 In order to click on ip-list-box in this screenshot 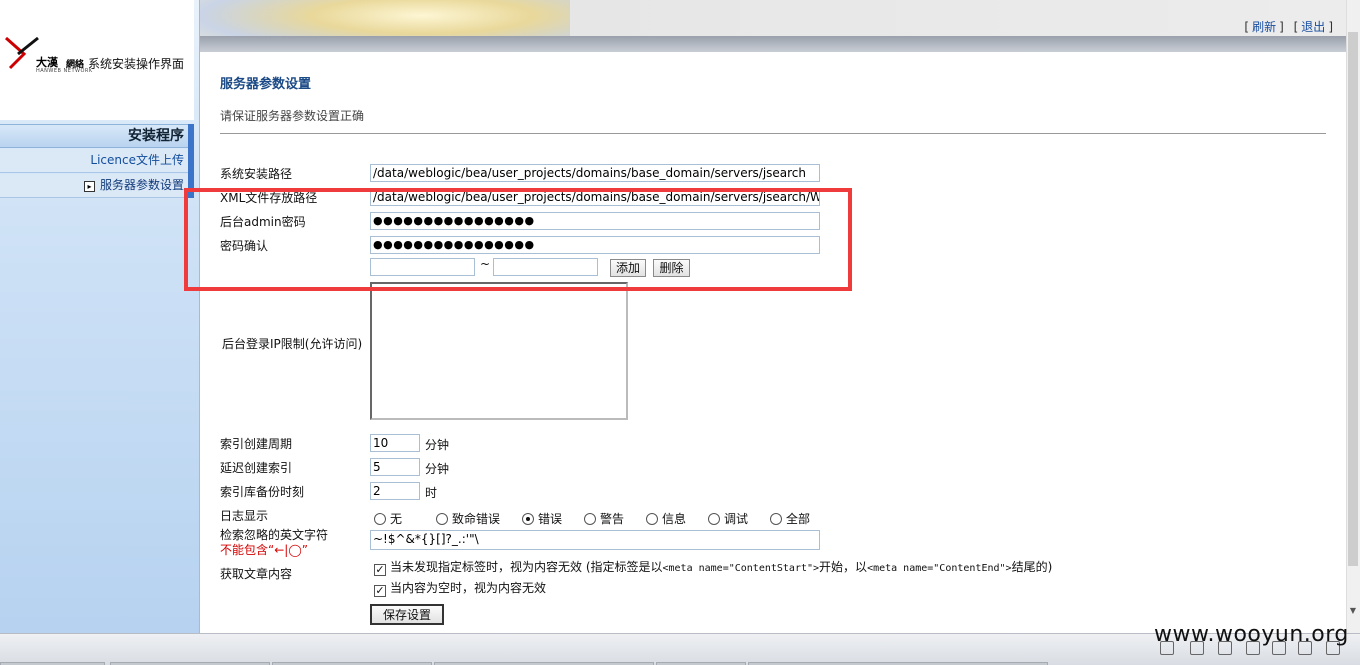, I will do `click(499, 351)`.